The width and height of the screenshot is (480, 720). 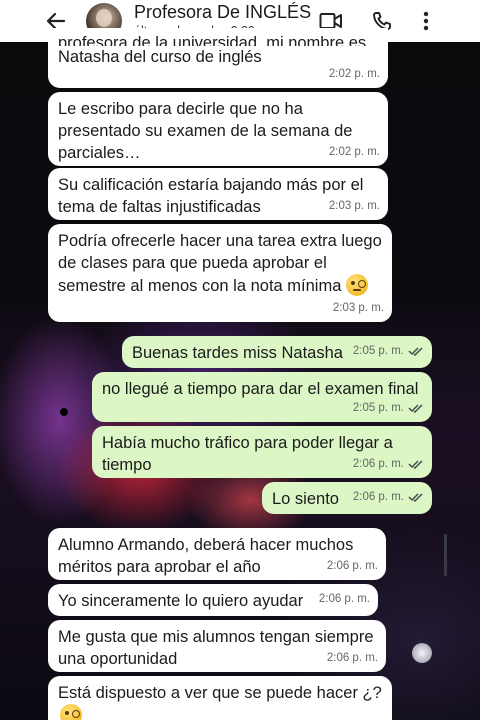 I want to click on message-line: presentado su examen de la semana de, so click(x=205, y=131).